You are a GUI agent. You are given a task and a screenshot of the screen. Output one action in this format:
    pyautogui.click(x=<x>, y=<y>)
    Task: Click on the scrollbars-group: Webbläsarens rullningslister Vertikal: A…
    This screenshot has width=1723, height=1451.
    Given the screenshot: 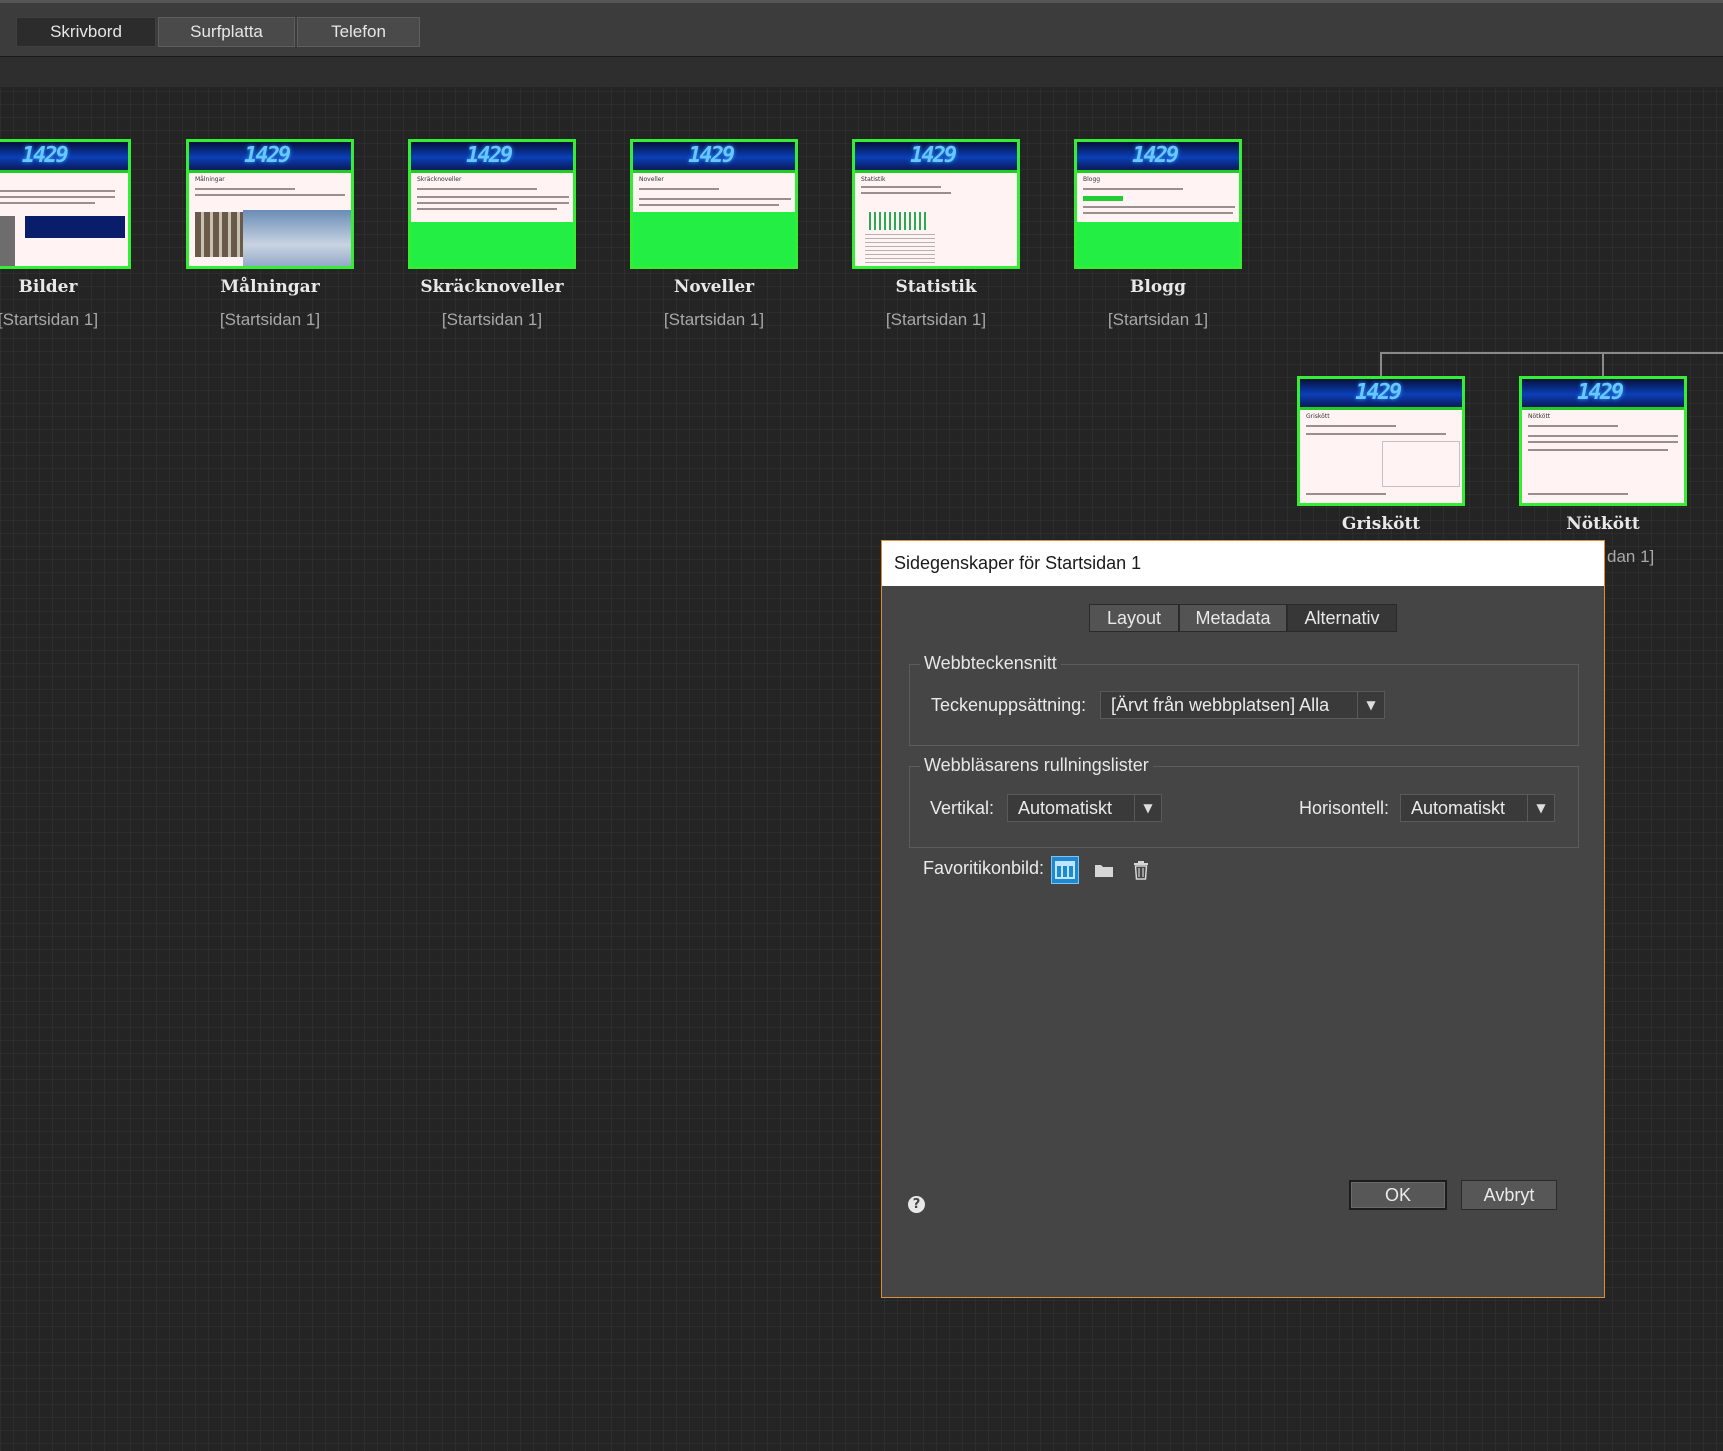 What is the action you would take?
    pyautogui.click(x=1244, y=801)
    